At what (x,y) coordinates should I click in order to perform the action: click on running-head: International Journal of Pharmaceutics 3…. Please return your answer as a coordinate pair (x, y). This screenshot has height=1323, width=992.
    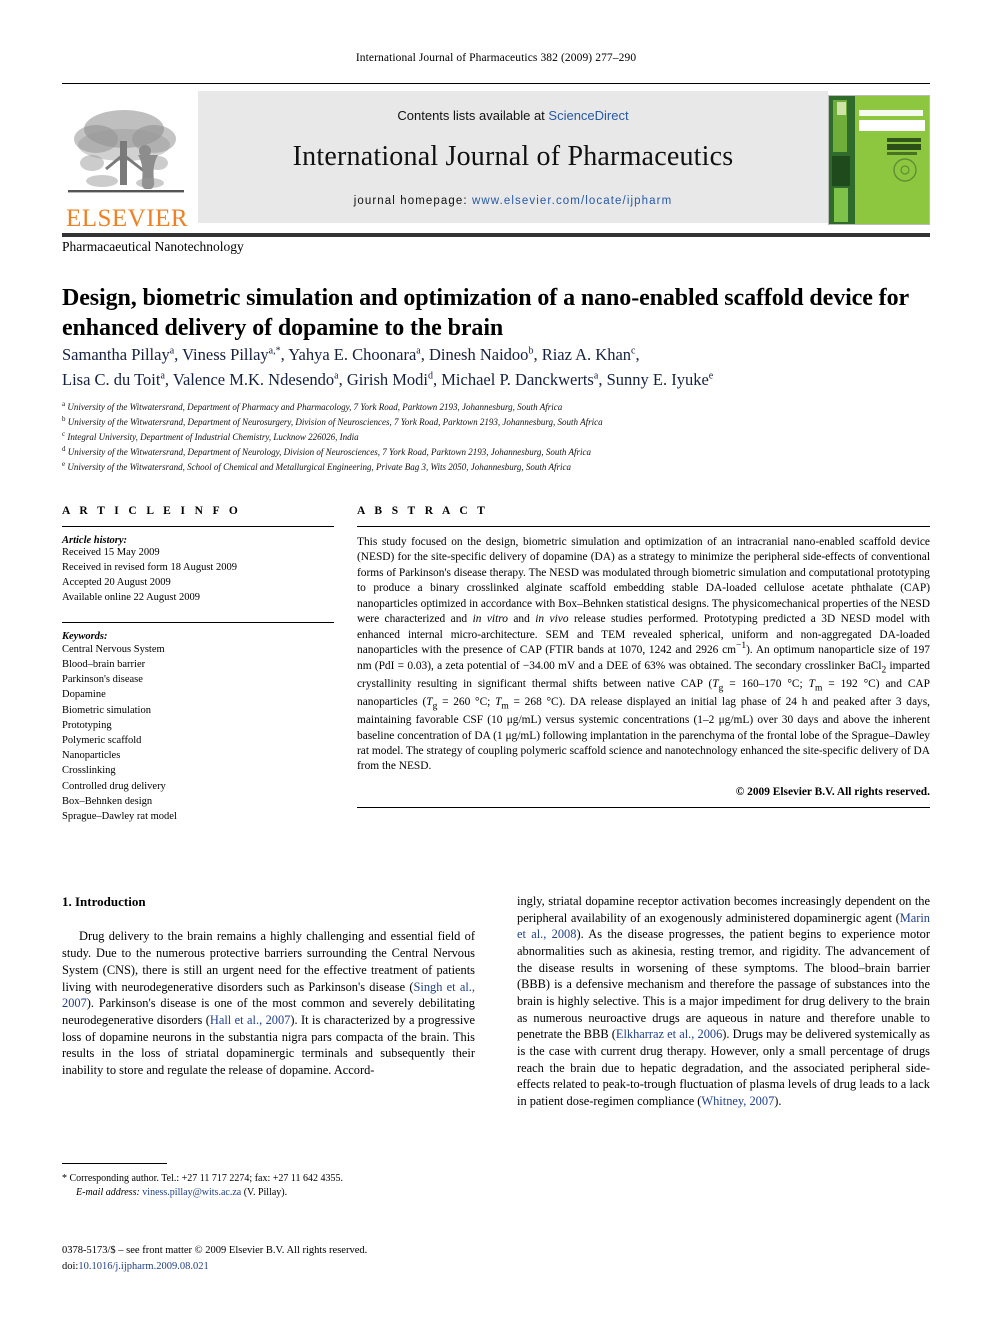
    Looking at the image, I should click on (496, 58).